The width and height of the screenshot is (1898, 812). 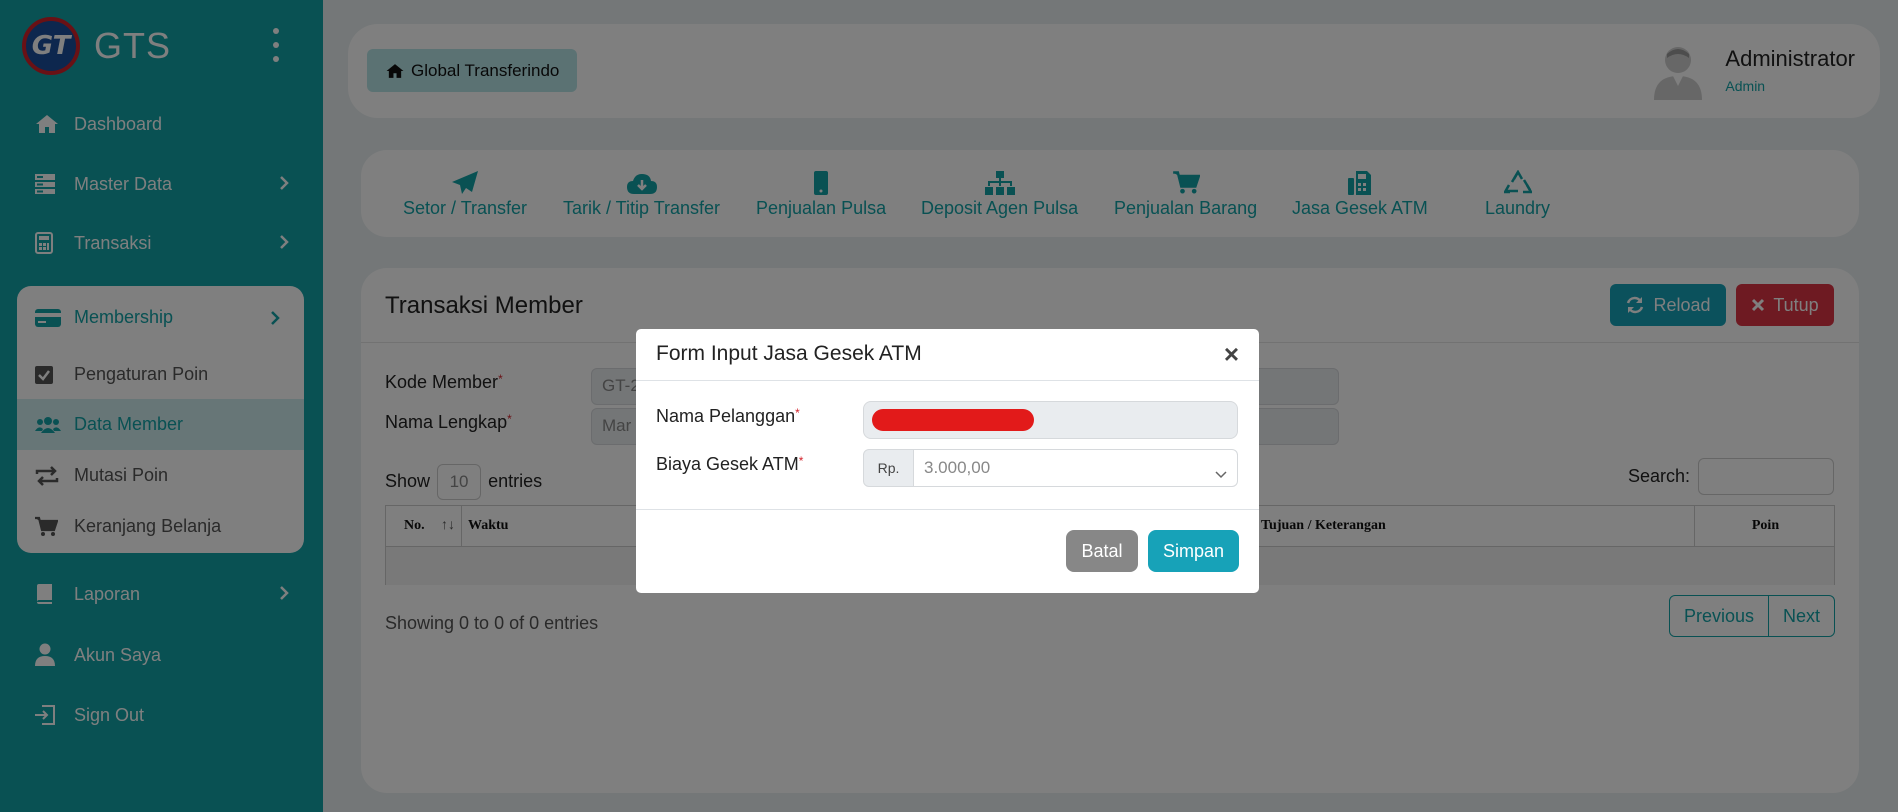 I want to click on biaya-gesek-atm-select: 3.000,00, so click(x=1076, y=468).